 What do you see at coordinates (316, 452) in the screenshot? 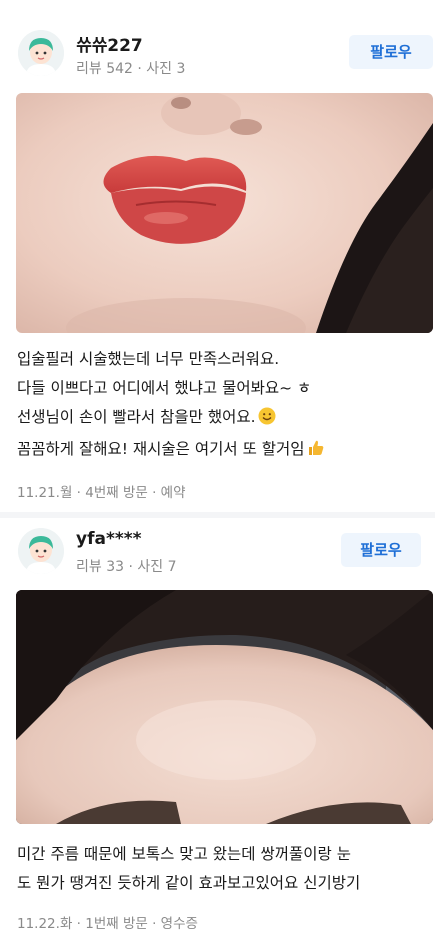
I see `thumbs-up-emoji` at bounding box center [316, 452].